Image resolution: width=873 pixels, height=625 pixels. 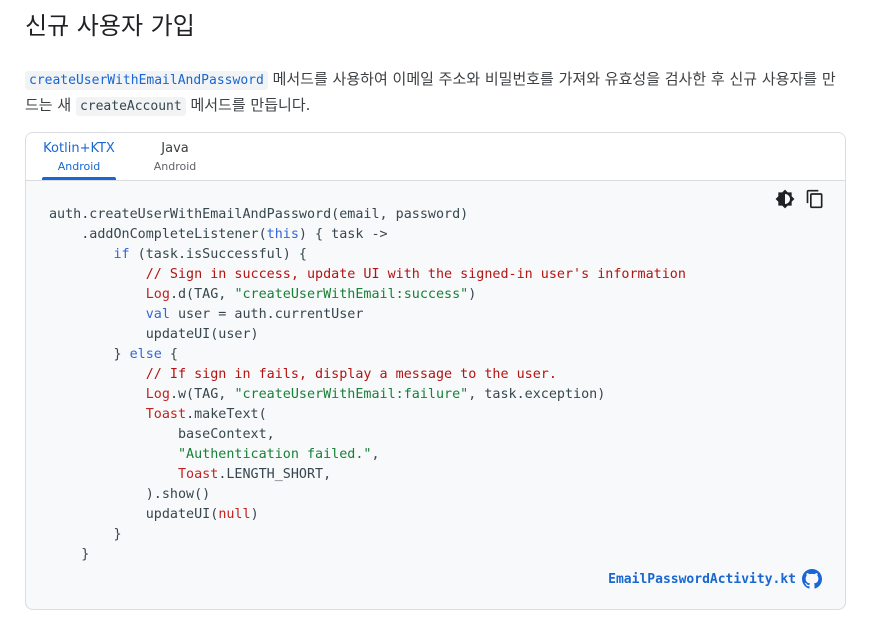 I want to click on code-line: ).show(), so click(x=178, y=494).